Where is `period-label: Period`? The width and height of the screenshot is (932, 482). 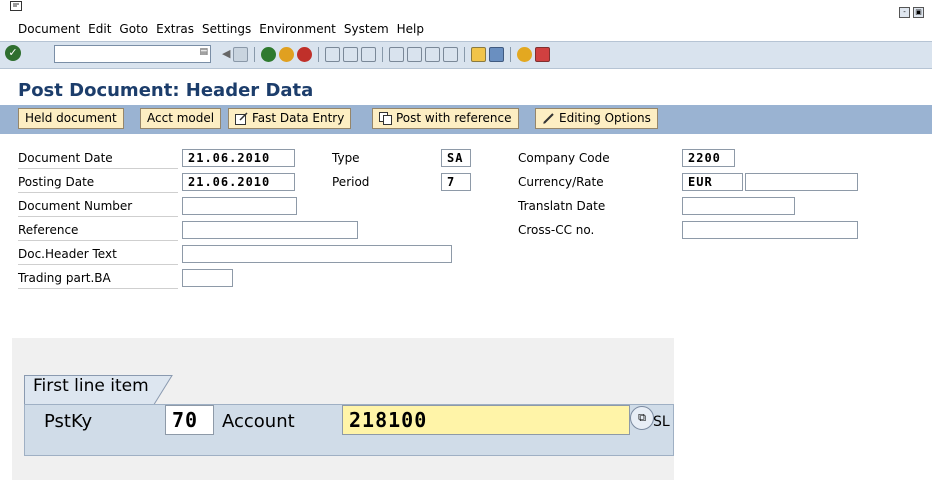 period-label: Period is located at coordinates (351, 182).